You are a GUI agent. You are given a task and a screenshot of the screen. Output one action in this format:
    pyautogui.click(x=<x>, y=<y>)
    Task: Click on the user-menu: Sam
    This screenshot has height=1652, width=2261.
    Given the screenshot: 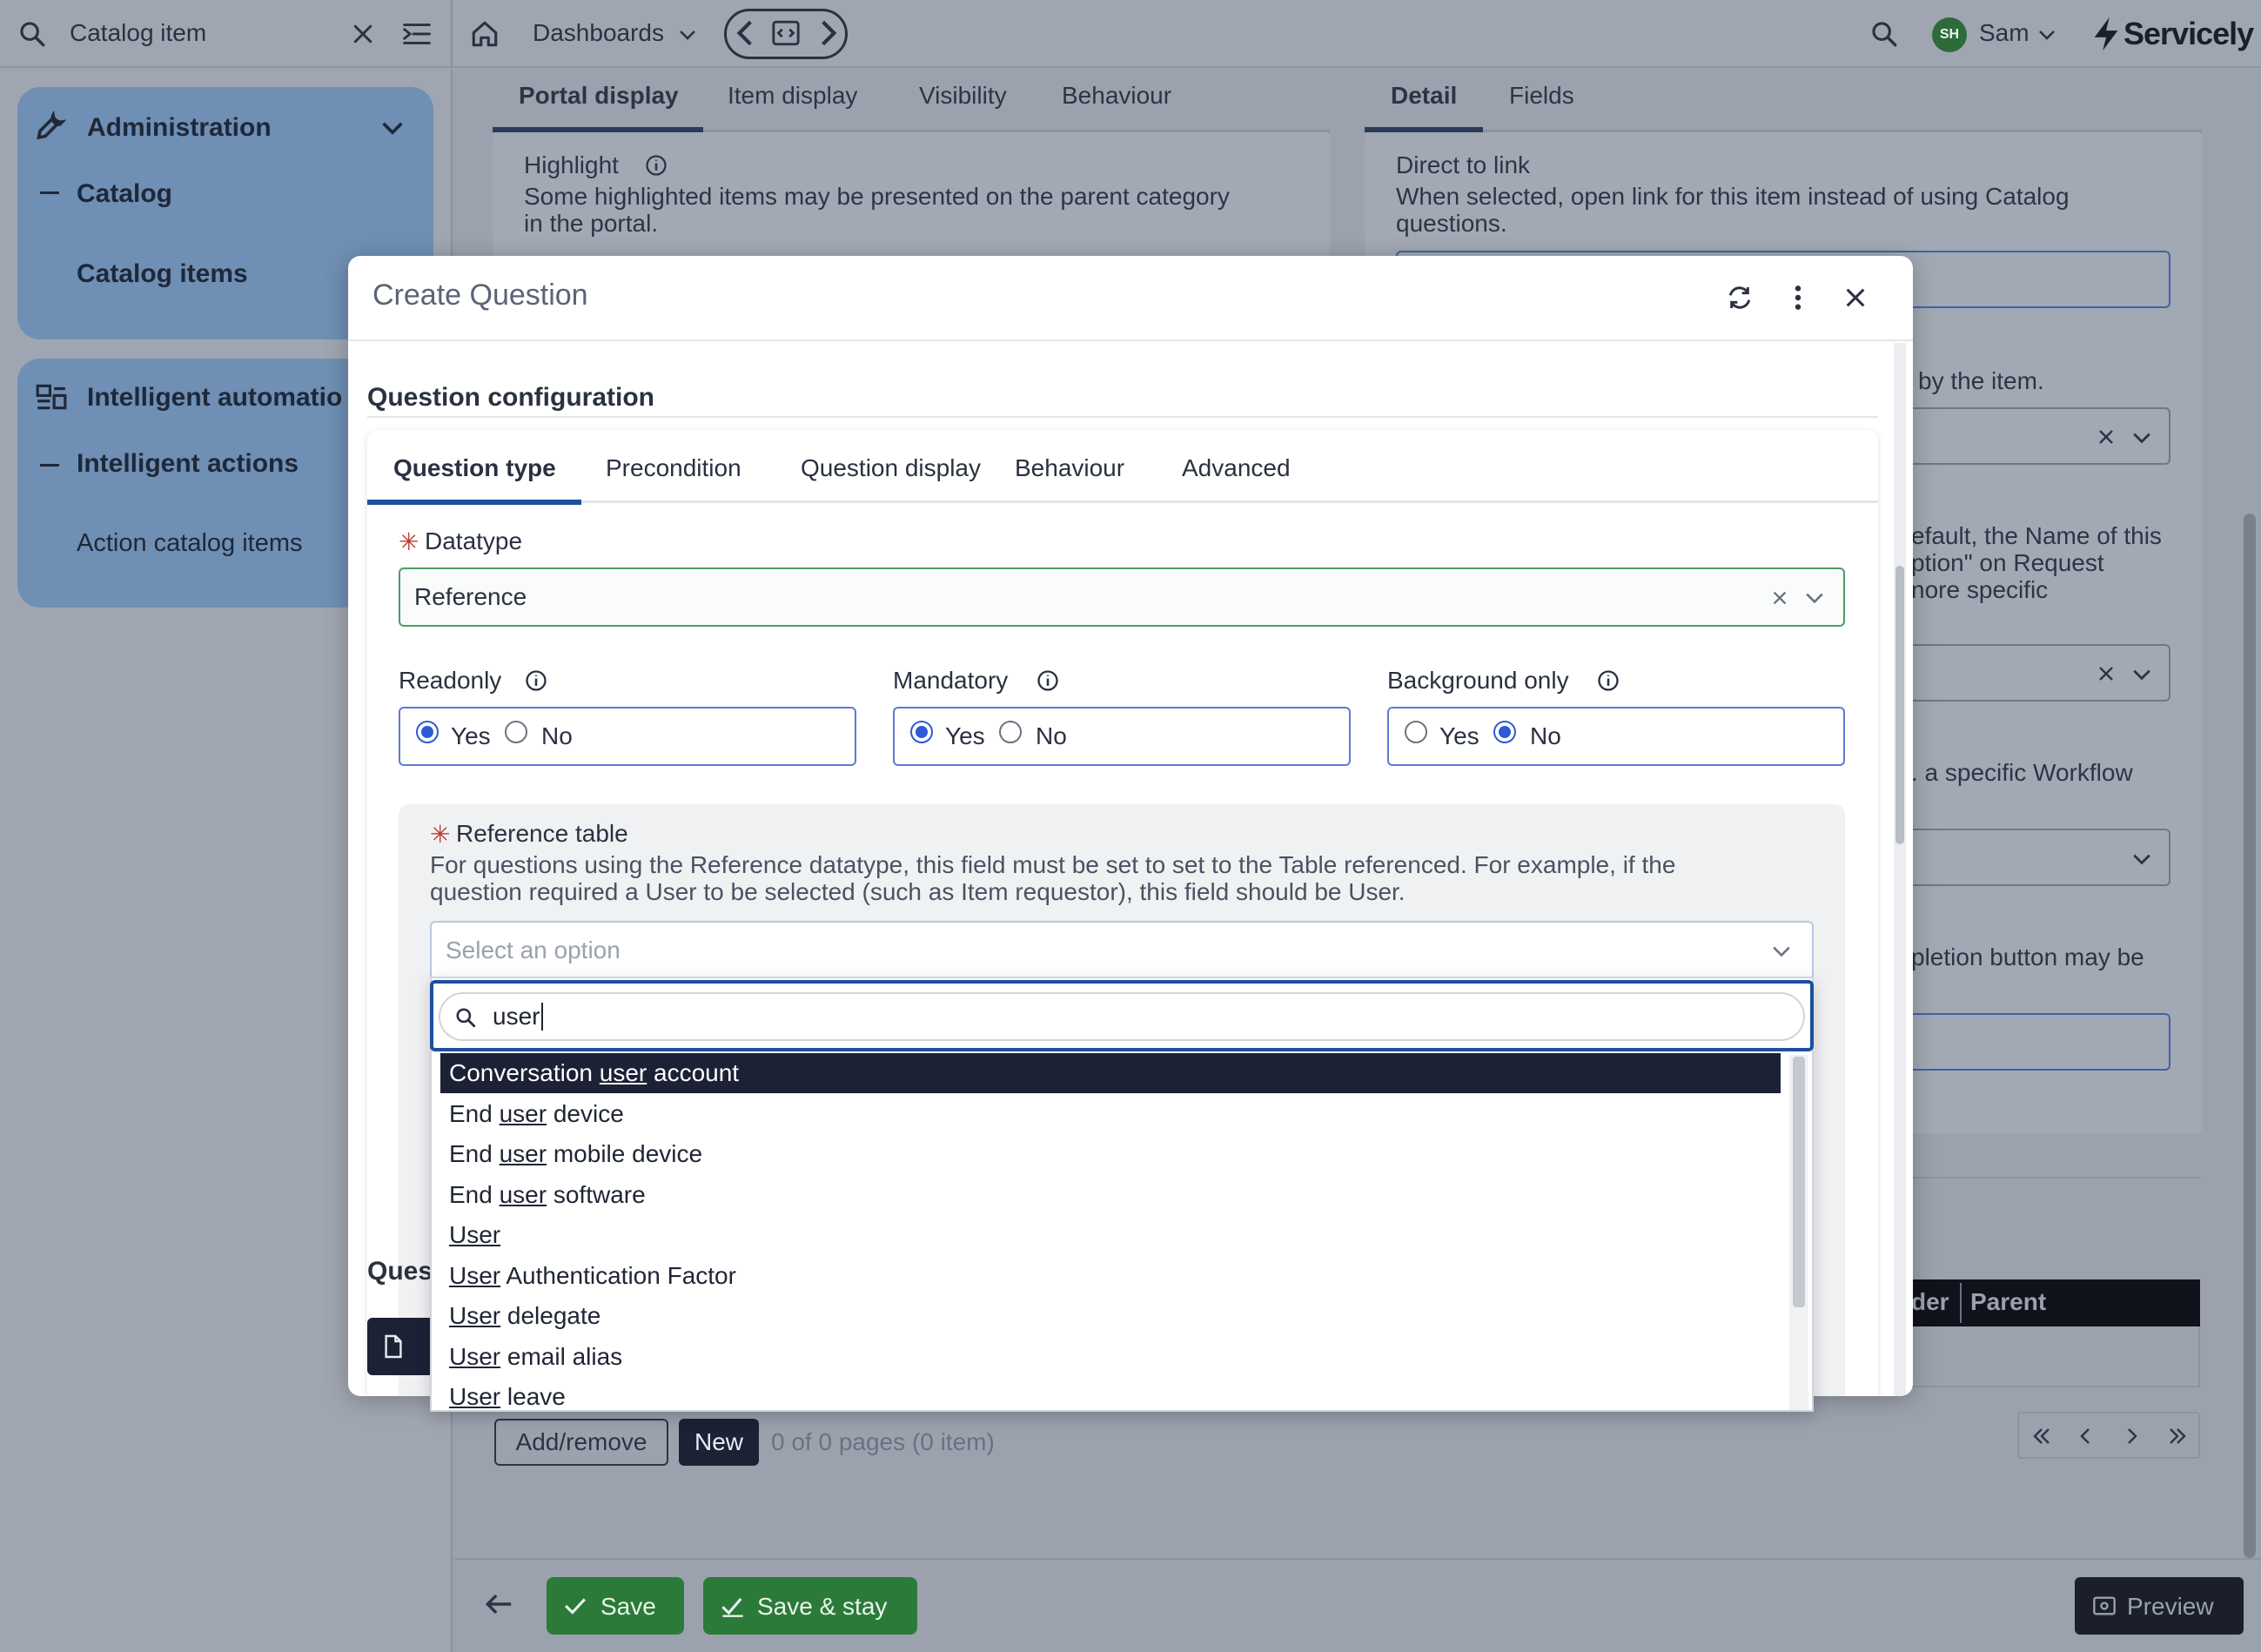 What is the action you would take?
    pyautogui.click(x=2004, y=33)
    